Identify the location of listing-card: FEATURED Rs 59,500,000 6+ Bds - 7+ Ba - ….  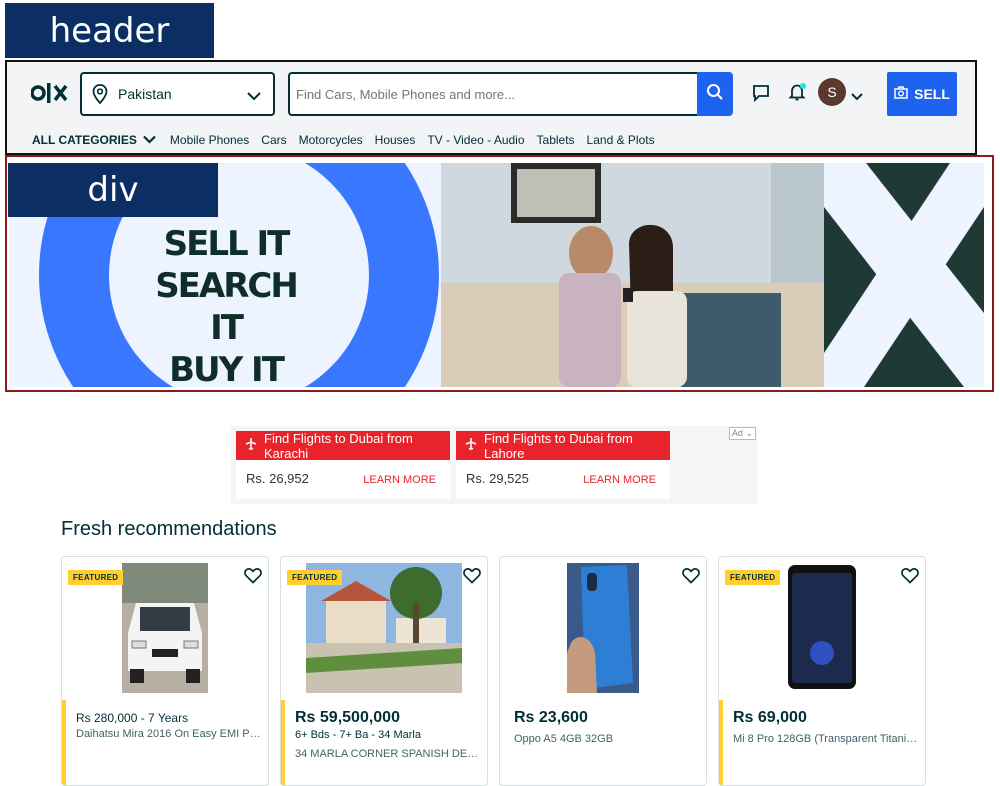
(384, 671).